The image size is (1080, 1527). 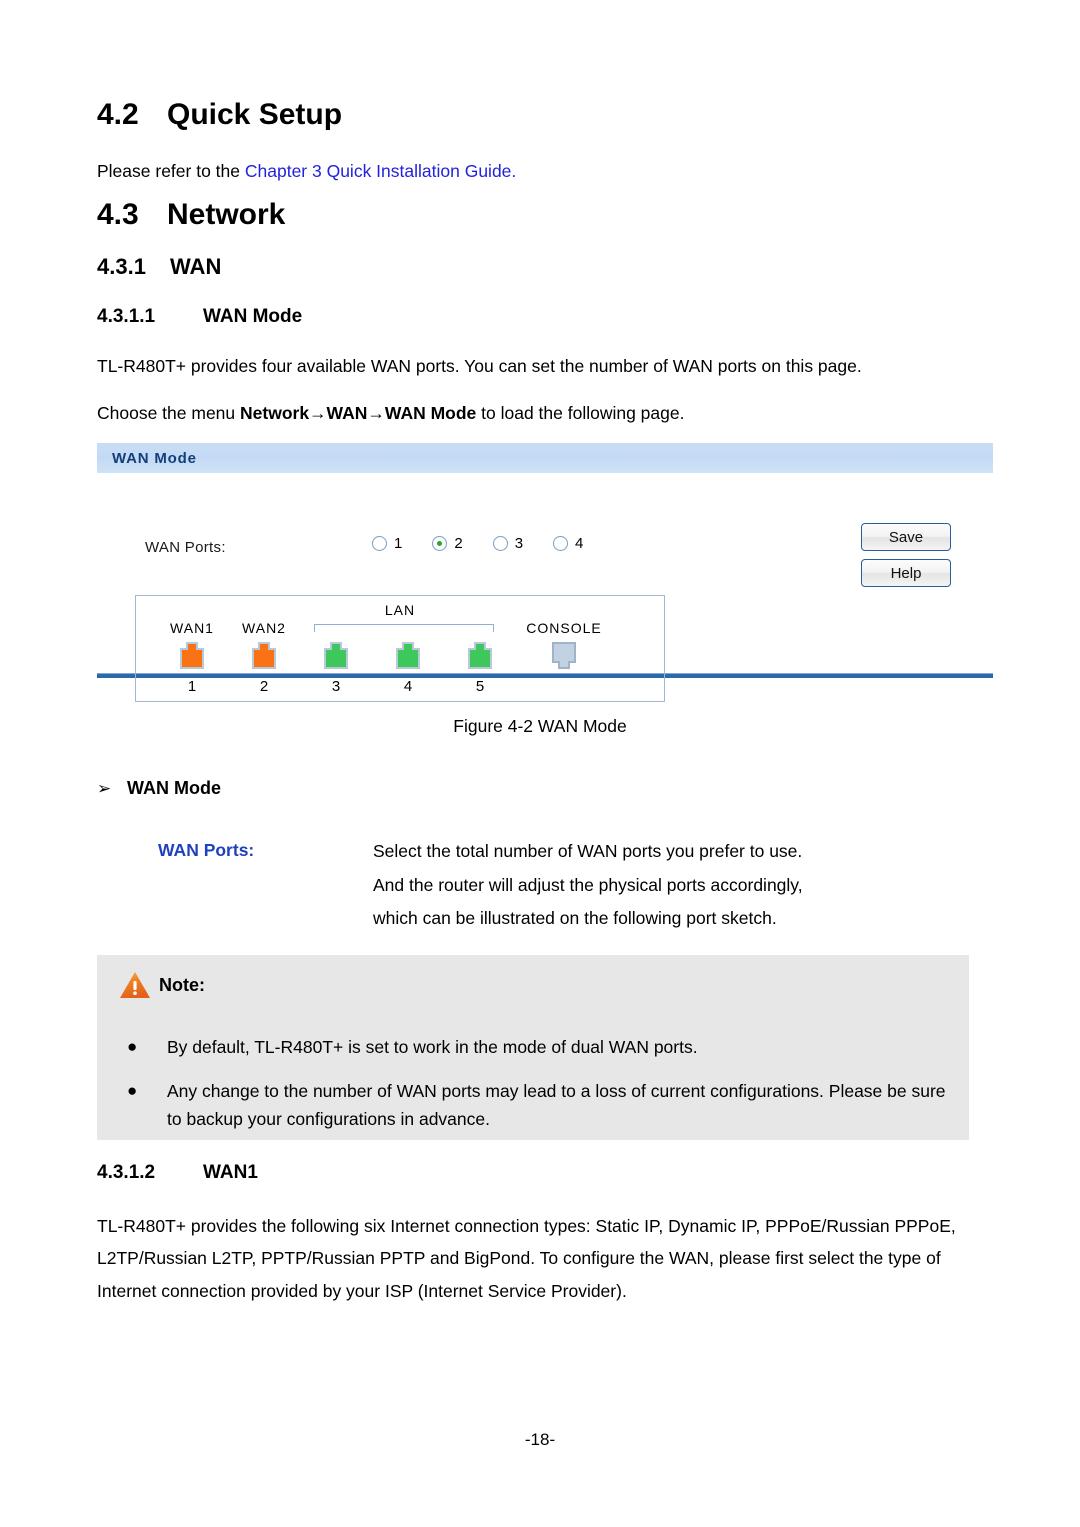 I want to click on paragraph-quick-setup-prefix: Please refer to the, so click(x=171, y=171).